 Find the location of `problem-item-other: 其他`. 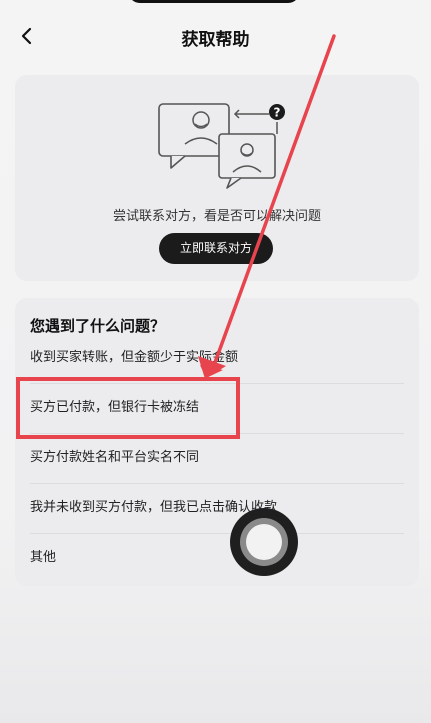

problem-item-other: 其他 is located at coordinates (217, 558).